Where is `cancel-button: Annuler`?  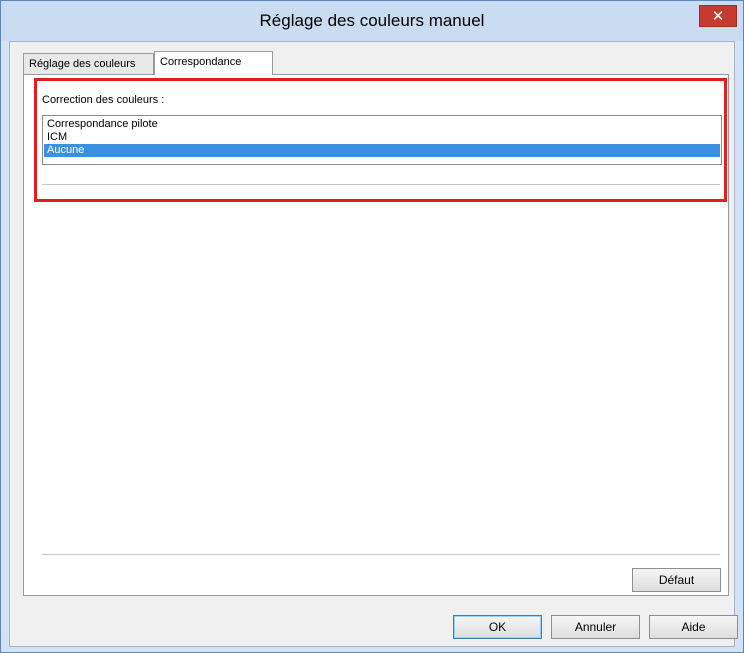 cancel-button: Annuler is located at coordinates (595, 627).